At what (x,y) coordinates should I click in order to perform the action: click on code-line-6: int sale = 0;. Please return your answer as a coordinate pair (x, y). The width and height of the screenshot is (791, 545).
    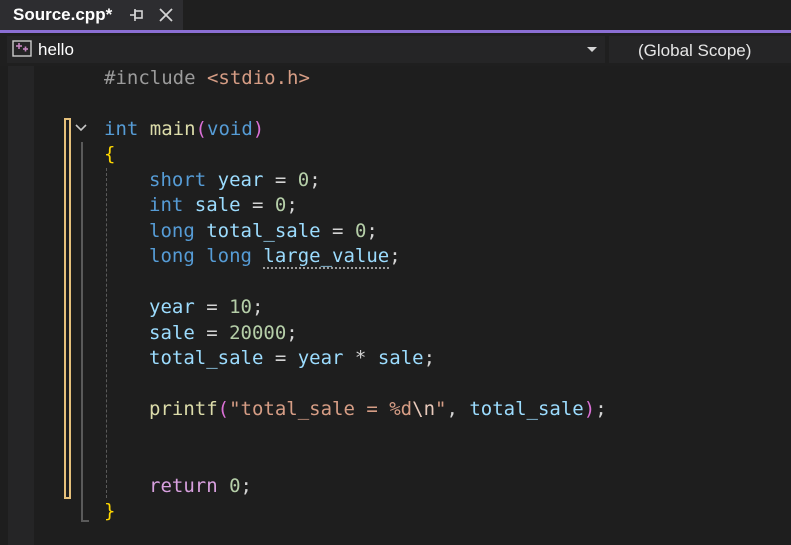
    Looking at the image, I should click on (223, 205).